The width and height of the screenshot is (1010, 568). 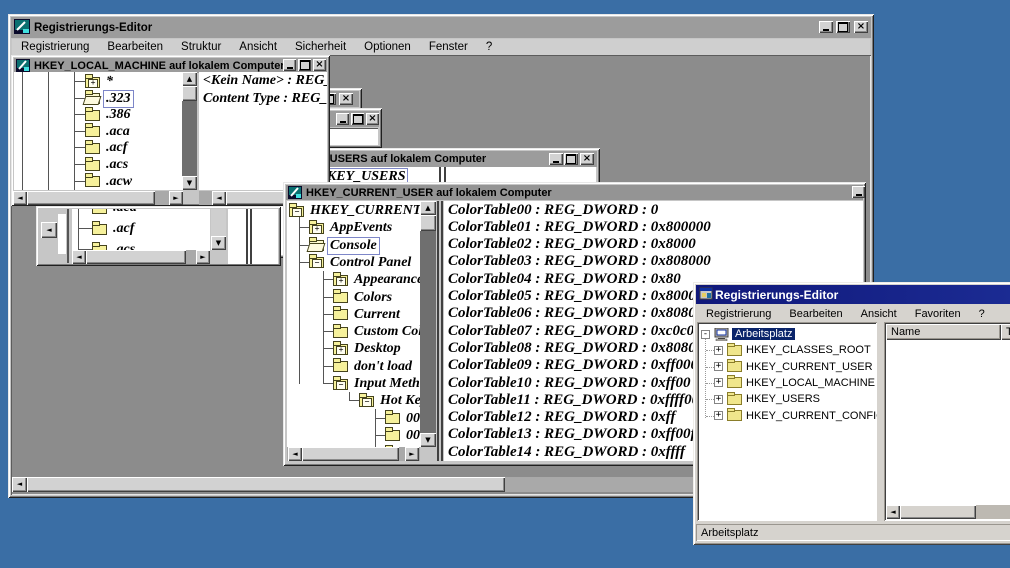 What do you see at coordinates (189, 93) in the screenshot?
I see `hklm-v-scroll-thumb` at bounding box center [189, 93].